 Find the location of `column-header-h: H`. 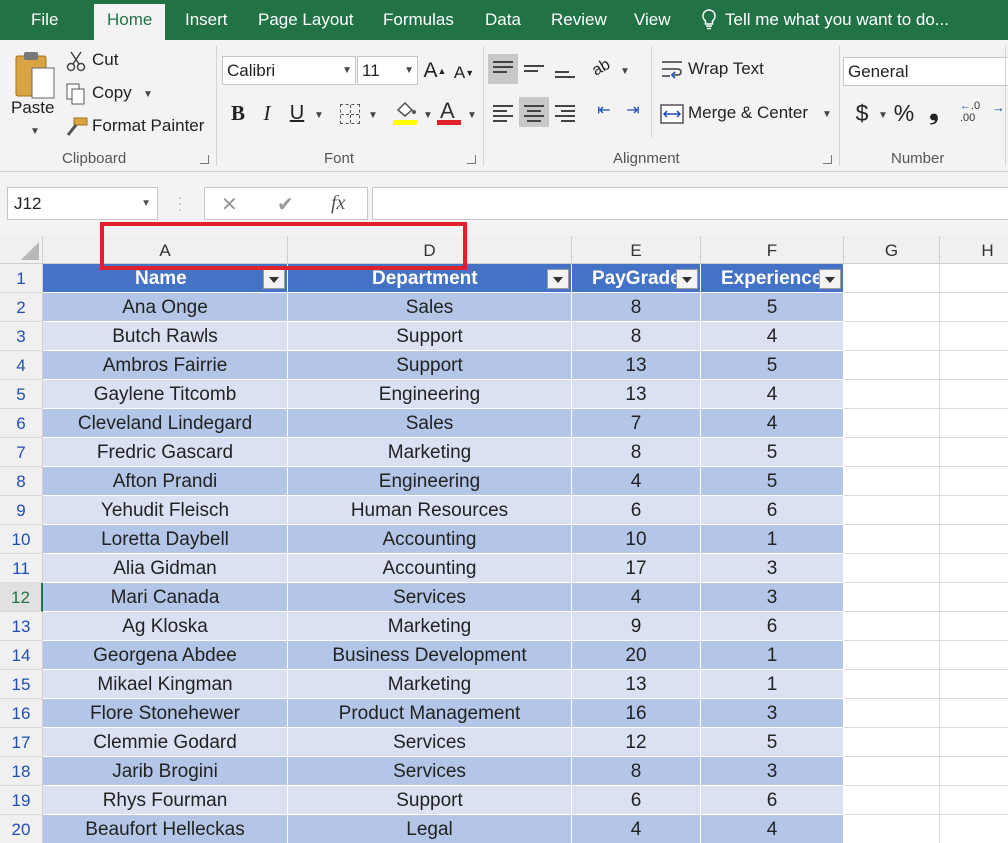

column-header-h: H is located at coordinates (974, 250).